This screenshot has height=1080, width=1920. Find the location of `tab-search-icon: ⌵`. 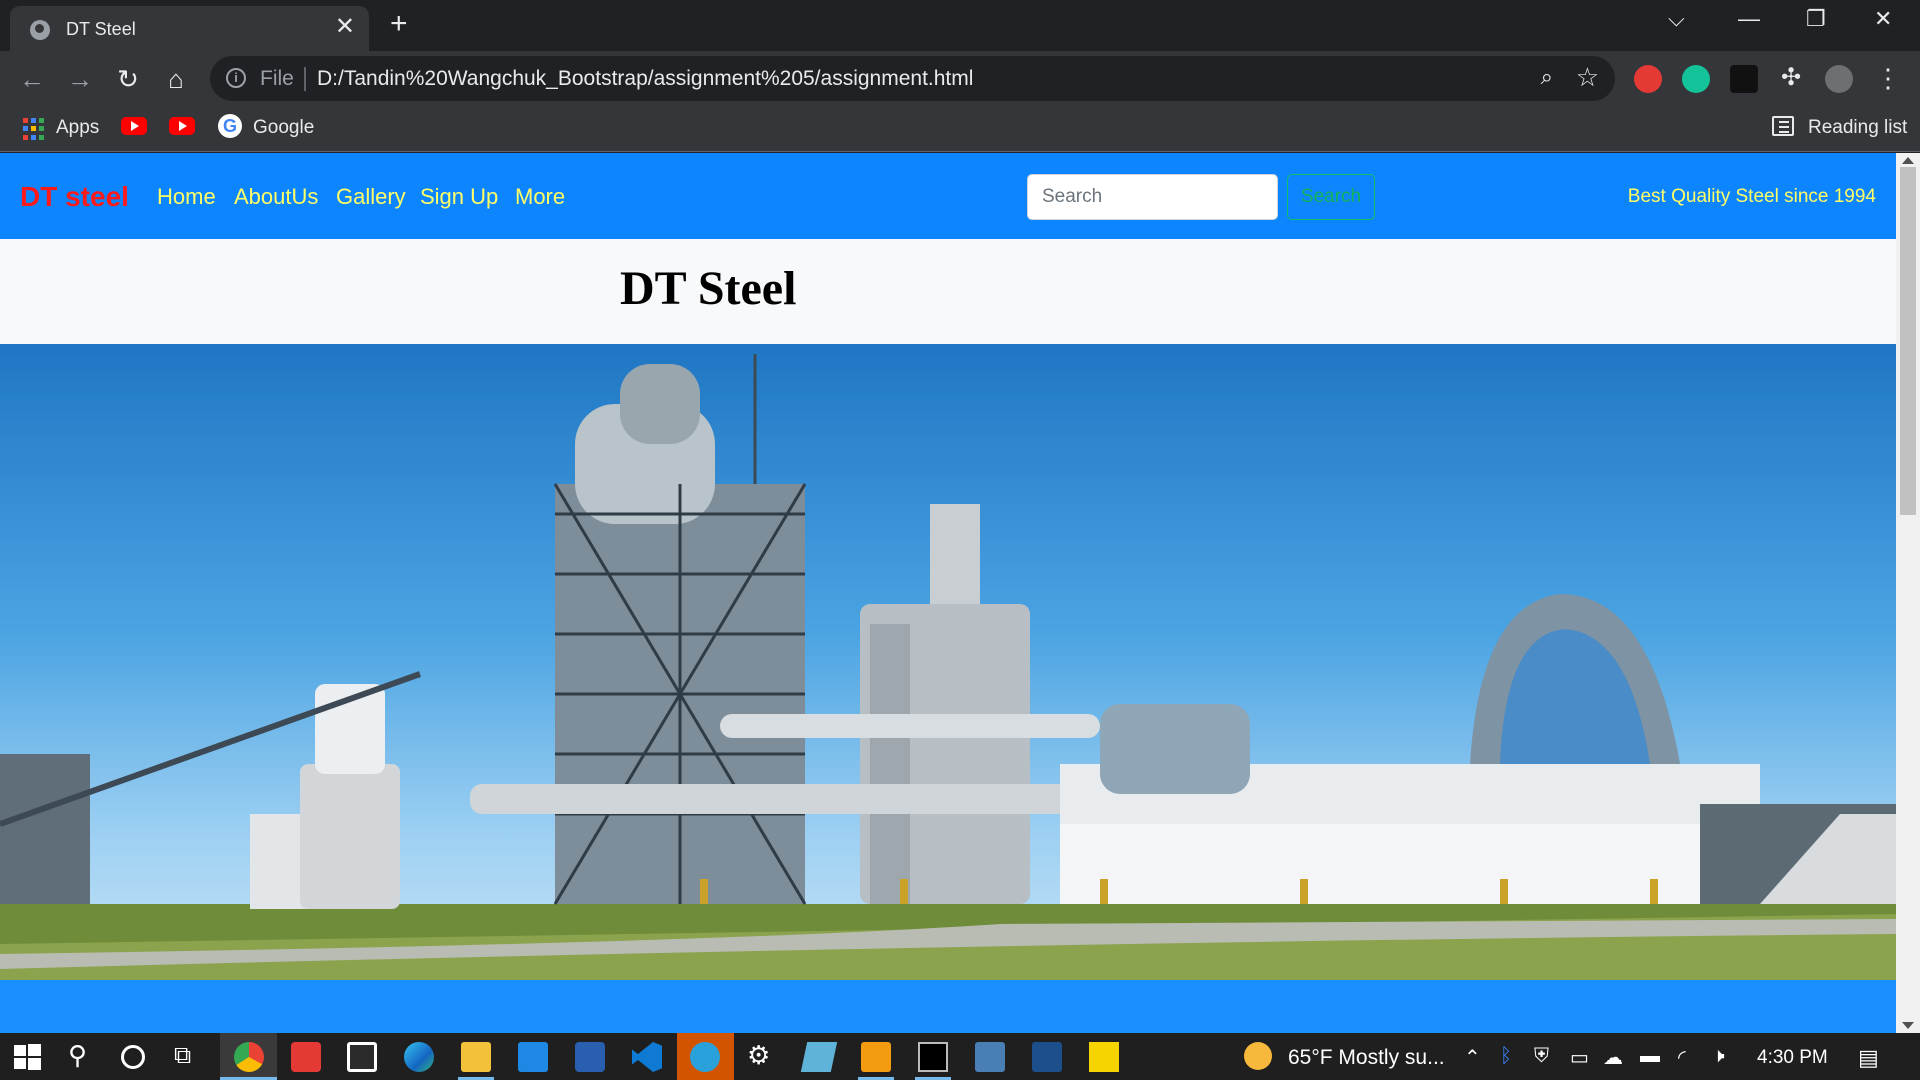

tab-search-icon: ⌵ is located at coordinates (1676, 19).